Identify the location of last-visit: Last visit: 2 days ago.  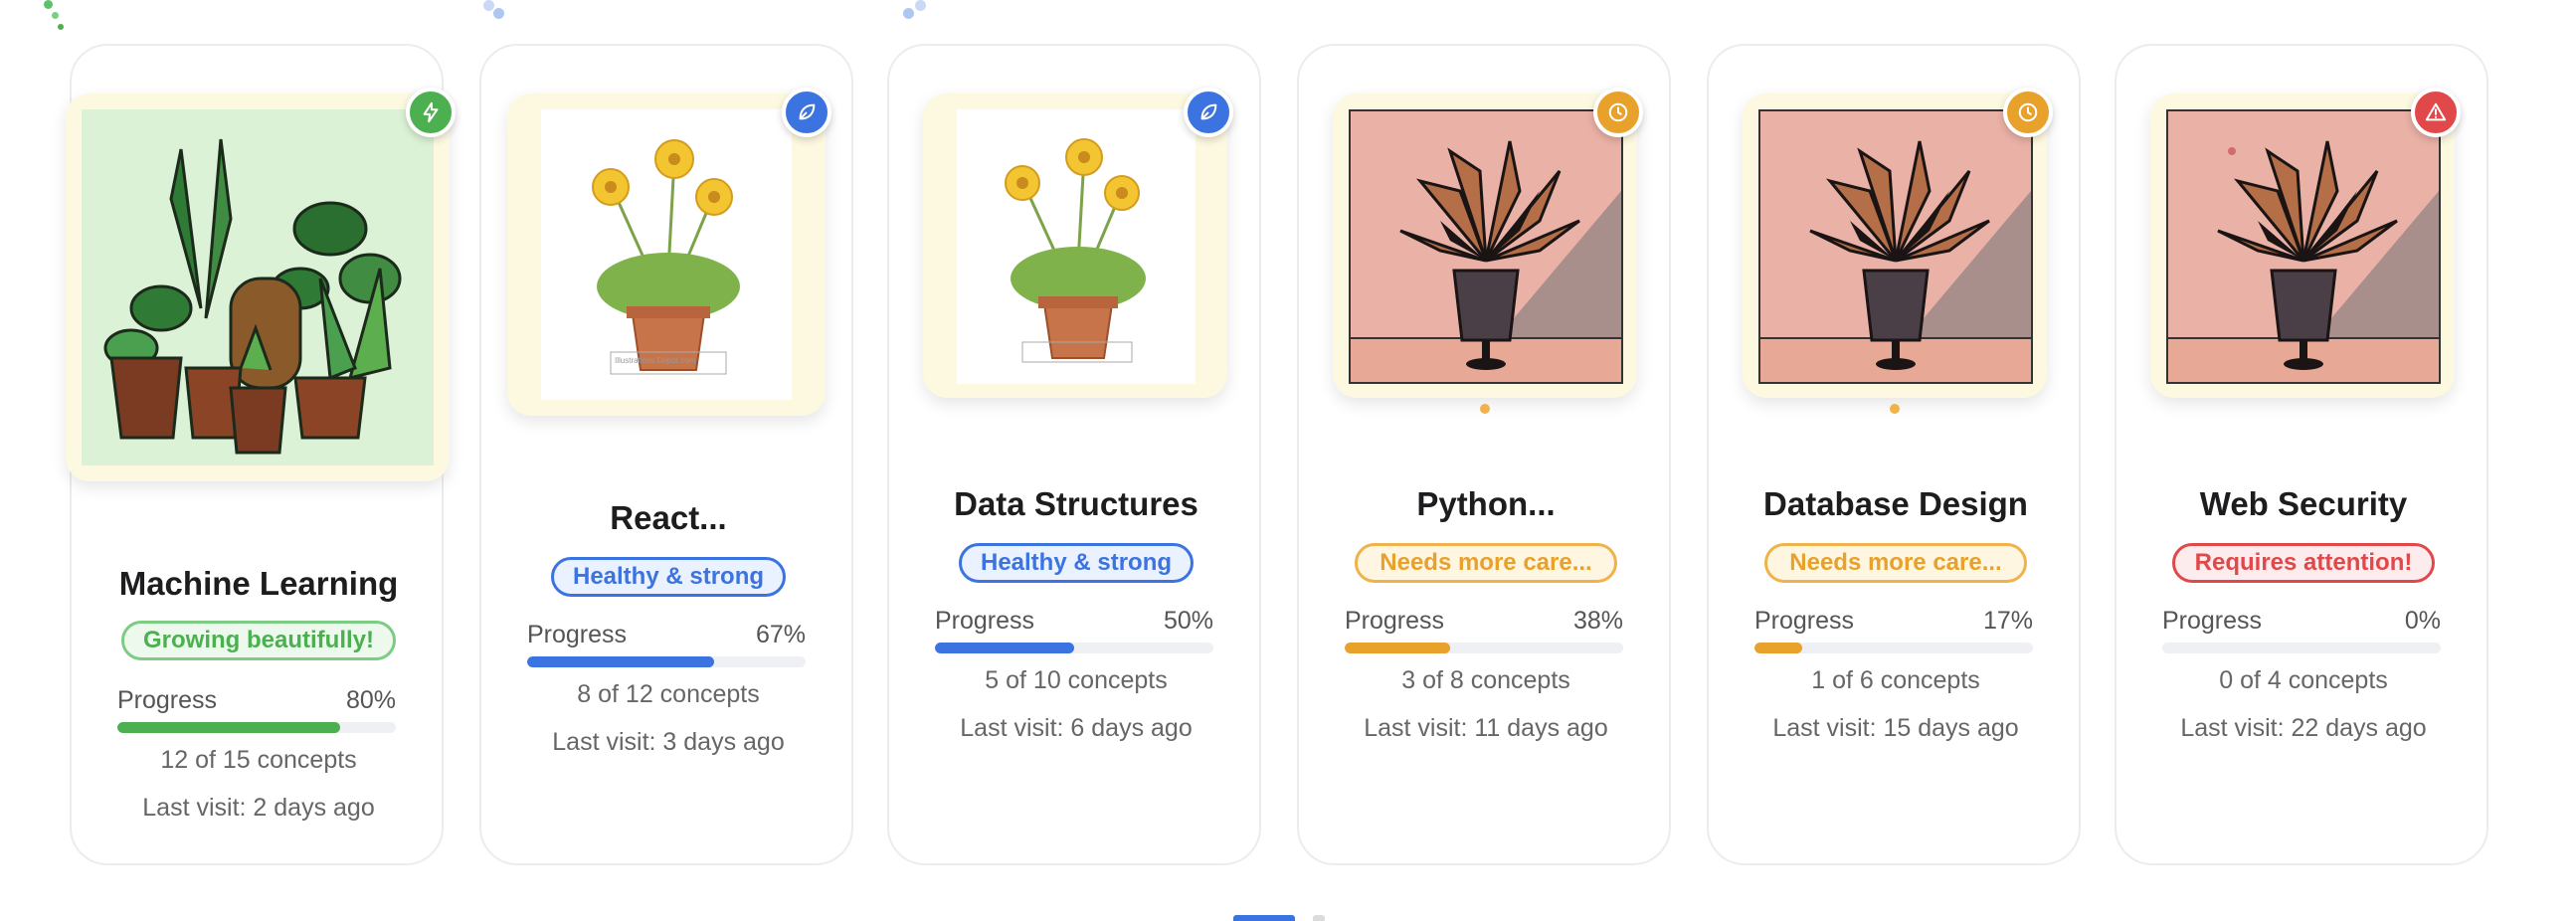
(258, 808).